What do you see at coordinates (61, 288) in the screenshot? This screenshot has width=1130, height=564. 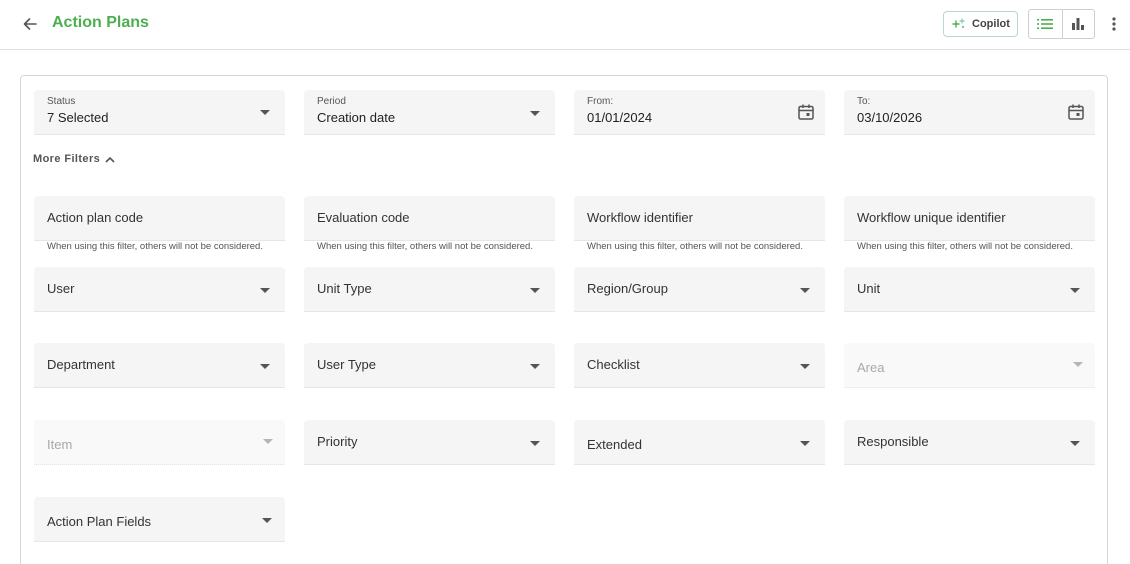 I see `user-label: User` at bounding box center [61, 288].